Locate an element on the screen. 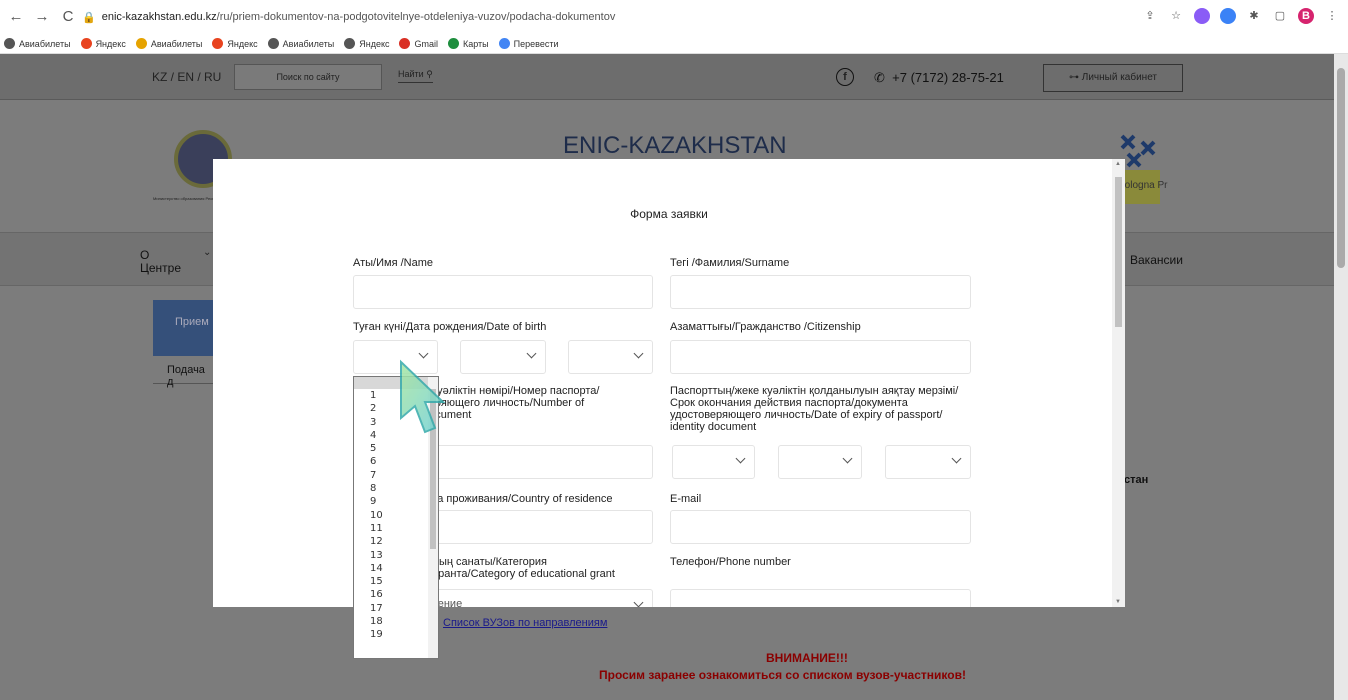  dropdown-option: 10 is located at coordinates (396, 515).